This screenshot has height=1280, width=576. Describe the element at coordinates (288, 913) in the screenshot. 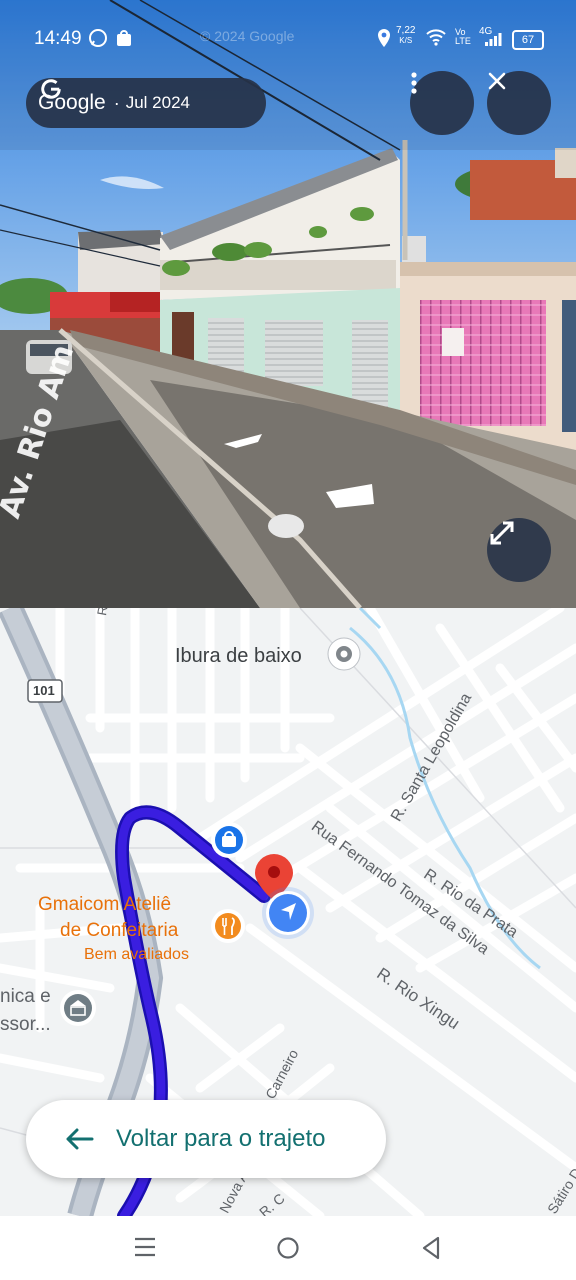

I see `current-location-icon` at that location.